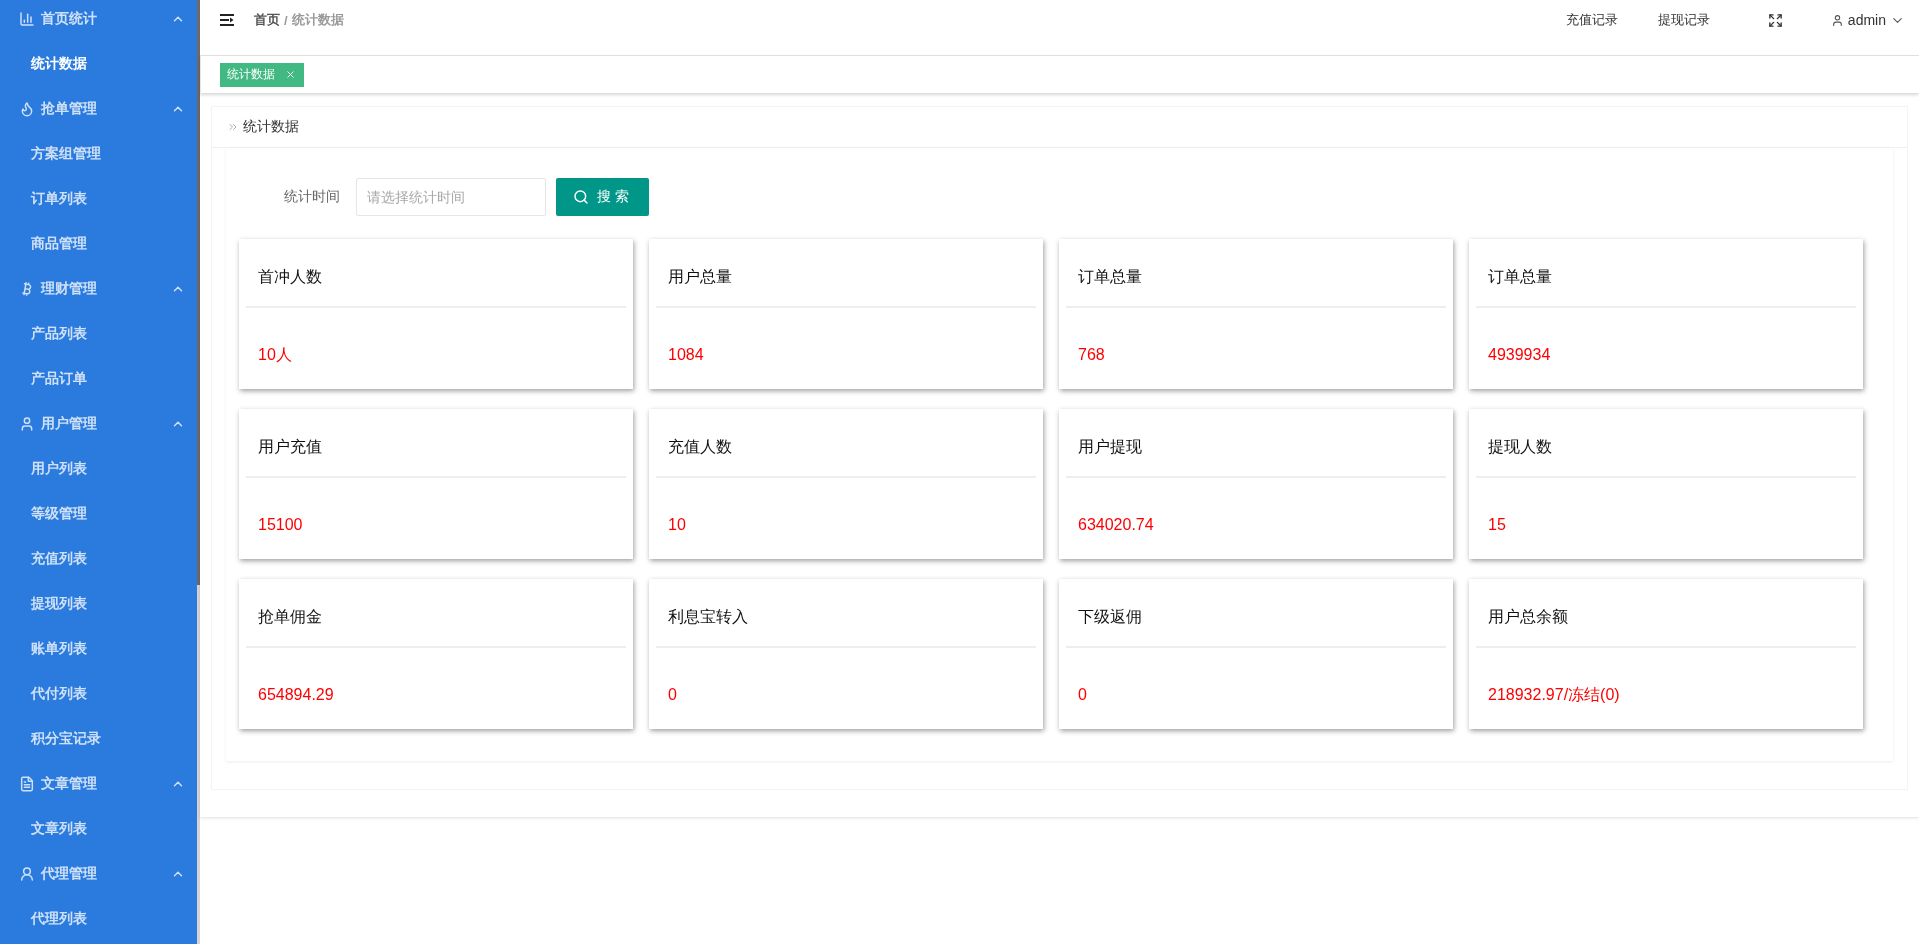 This screenshot has height=944, width=1919. What do you see at coordinates (27, 783) in the screenshot?
I see `document-icon` at bounding box center [27, 783].